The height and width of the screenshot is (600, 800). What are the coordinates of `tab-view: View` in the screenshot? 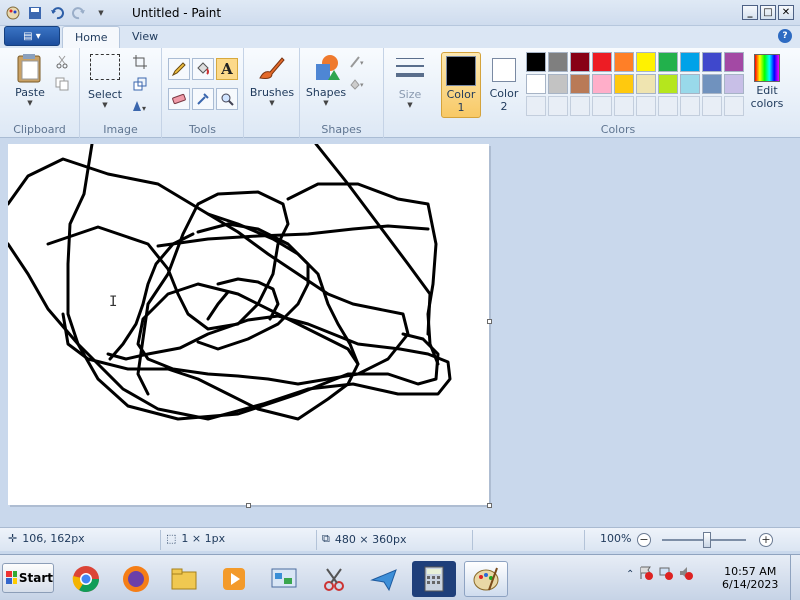 It's located at (145, 37).